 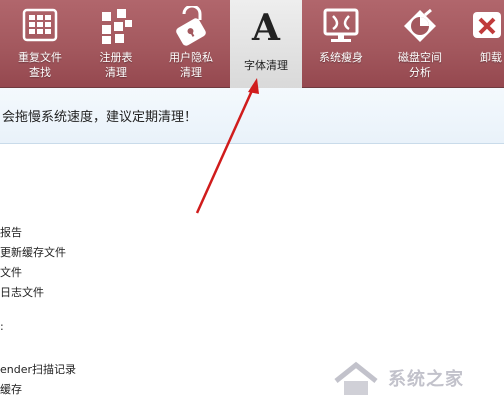 I want to click on tool-uninstall: 卸载, so click(x=482, y=44).